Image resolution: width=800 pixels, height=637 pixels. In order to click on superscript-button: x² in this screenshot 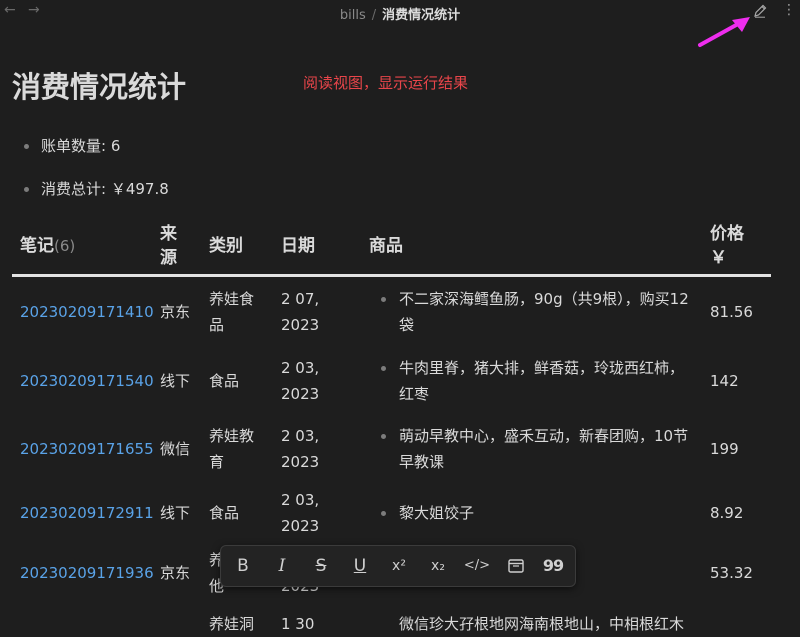, I will do `click(399, 566)`.